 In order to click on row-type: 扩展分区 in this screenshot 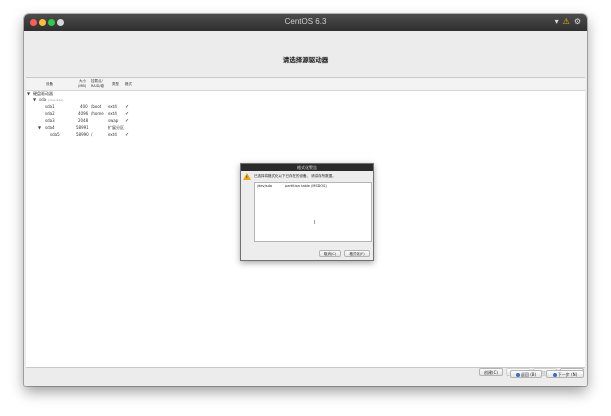, I will do `click(116, 127)`.